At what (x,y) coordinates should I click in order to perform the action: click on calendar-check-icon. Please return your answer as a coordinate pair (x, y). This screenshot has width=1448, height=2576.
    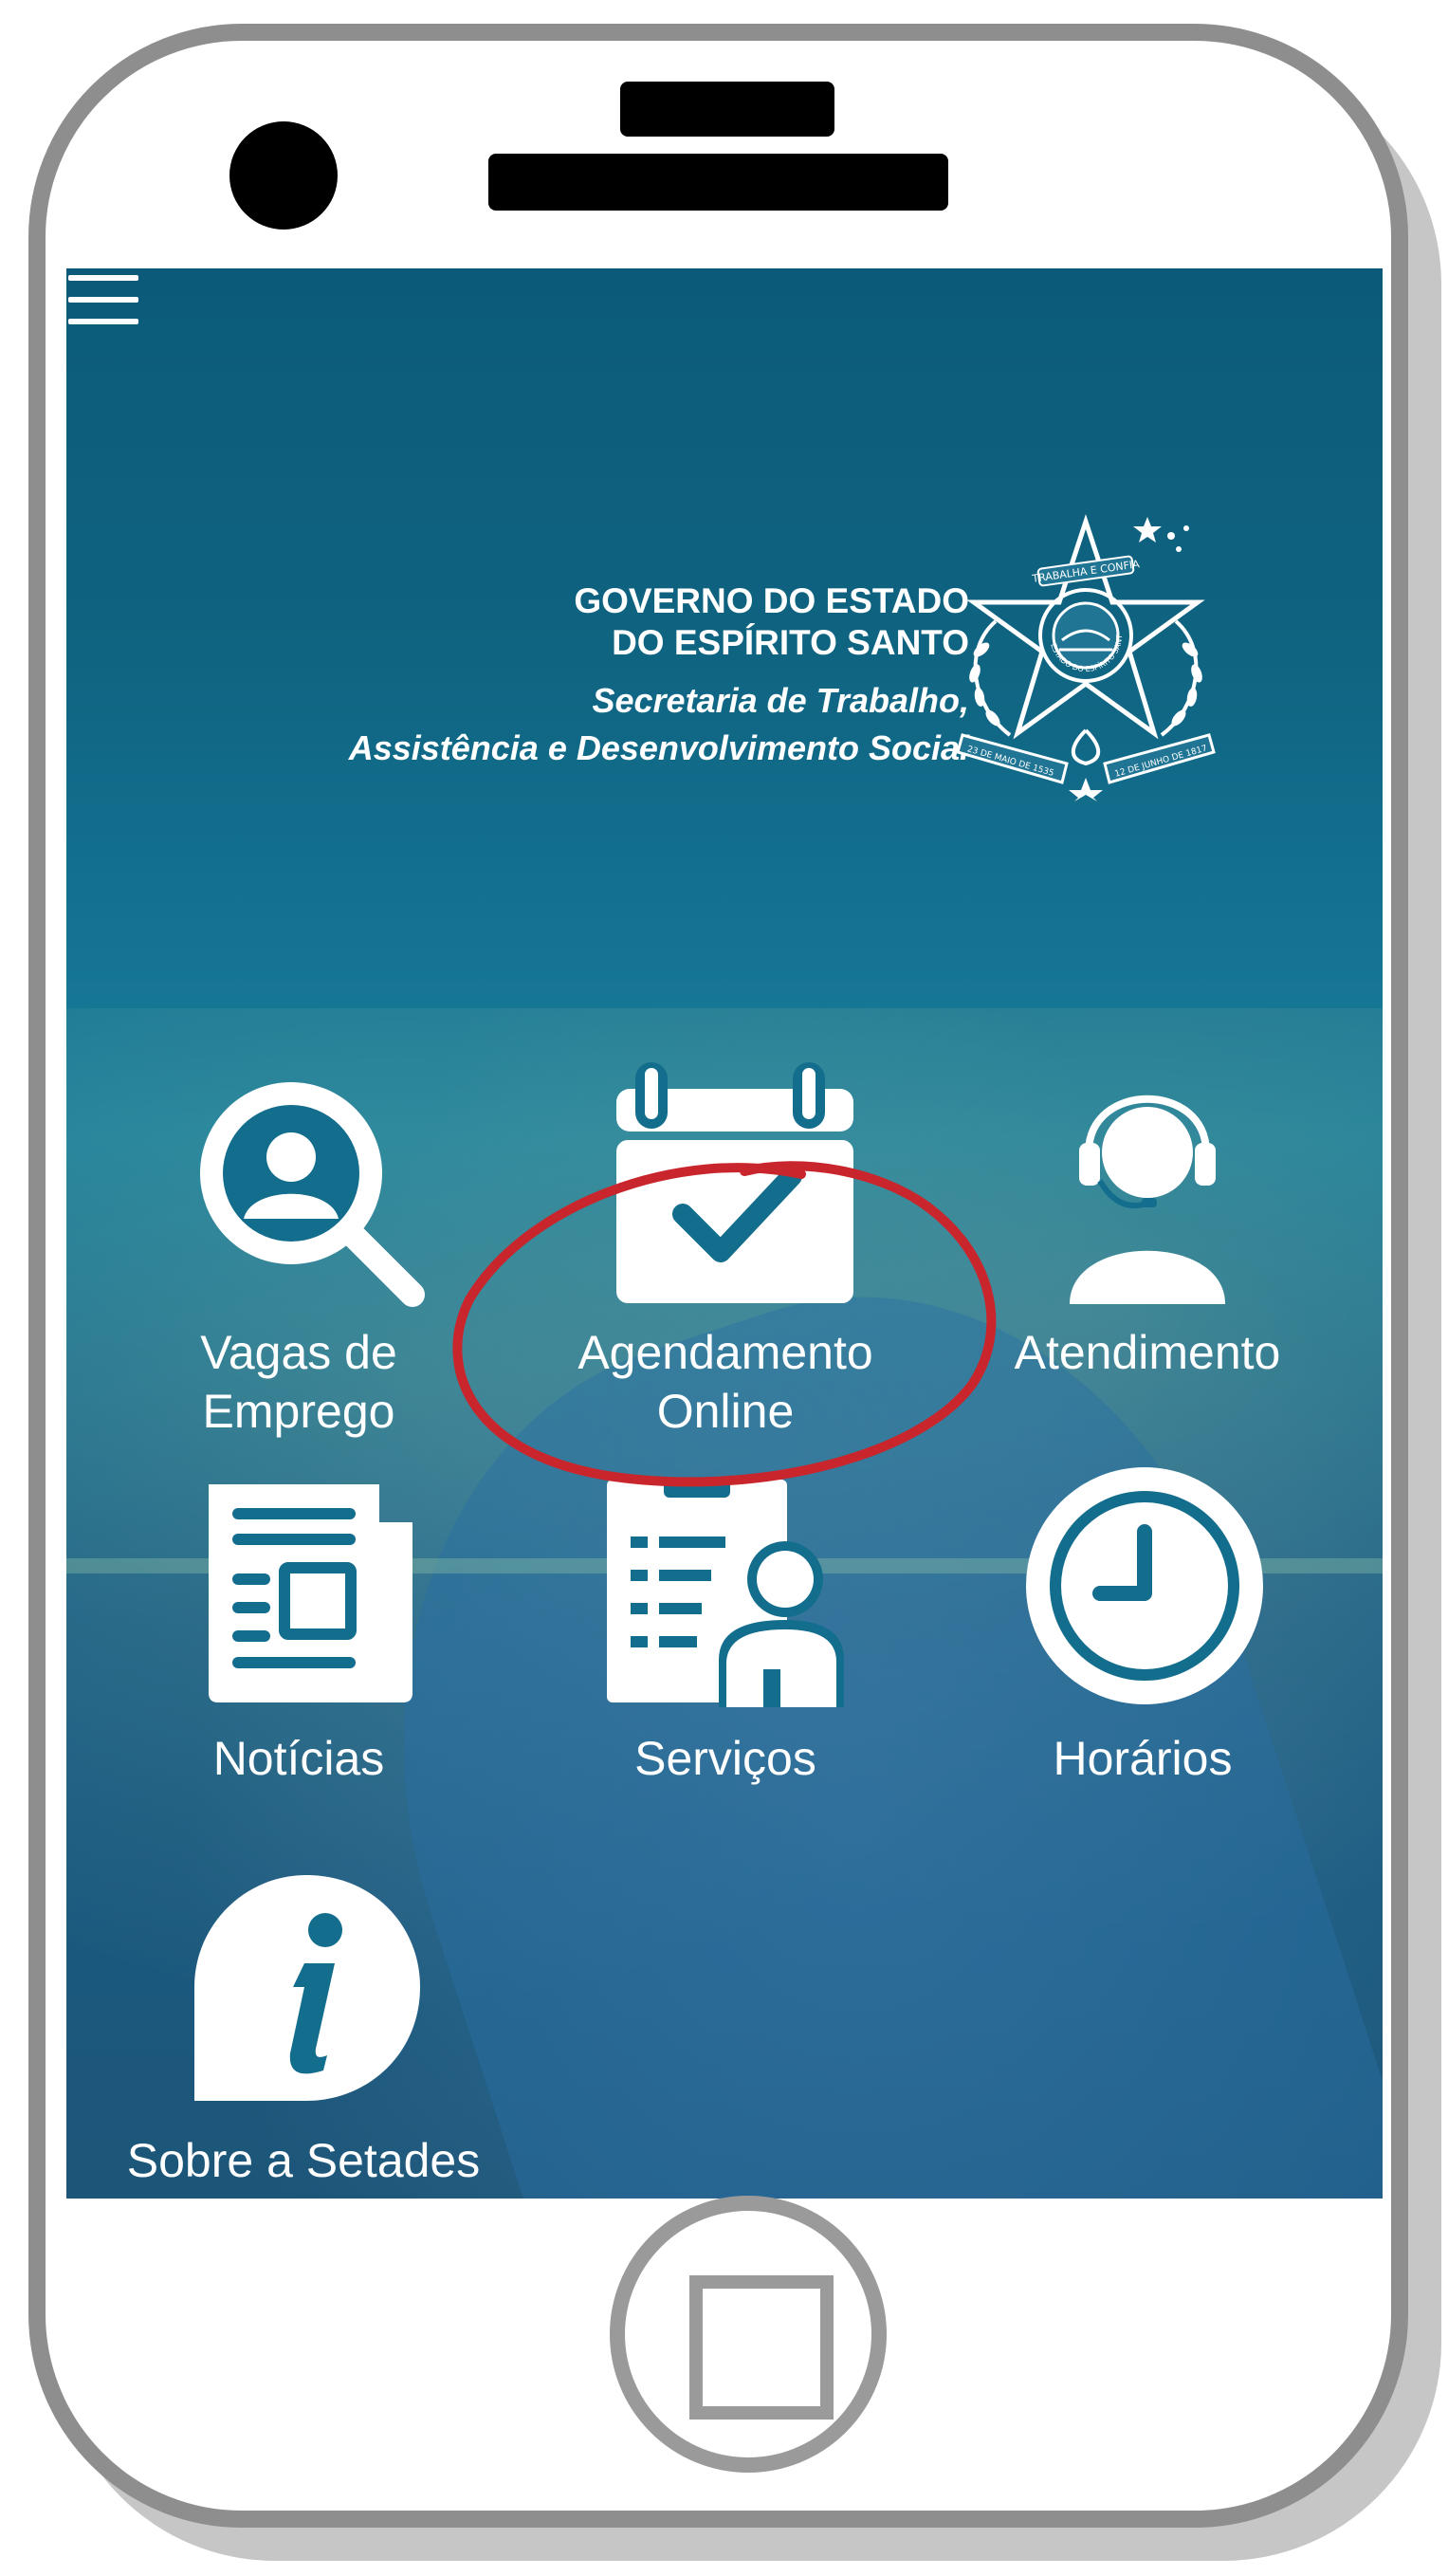
    Looking at the image, I should click on (734, 1182).